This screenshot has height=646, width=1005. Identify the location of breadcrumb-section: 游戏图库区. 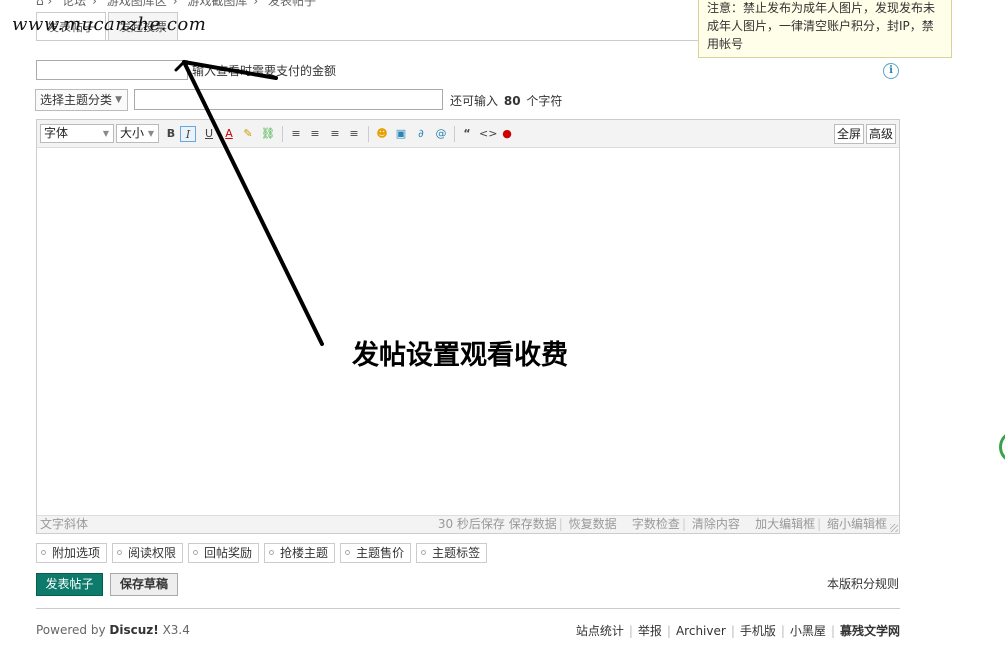
(137, 4).